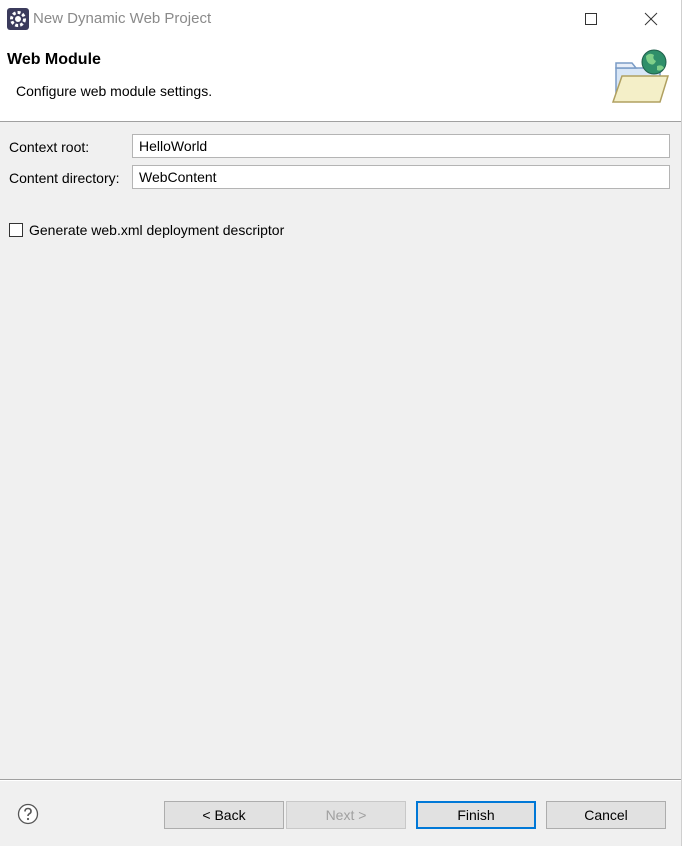  What do you see at coordinates (401, 146) in the screenshot?
I see `context-root-input` at bounding box center [401, 146].